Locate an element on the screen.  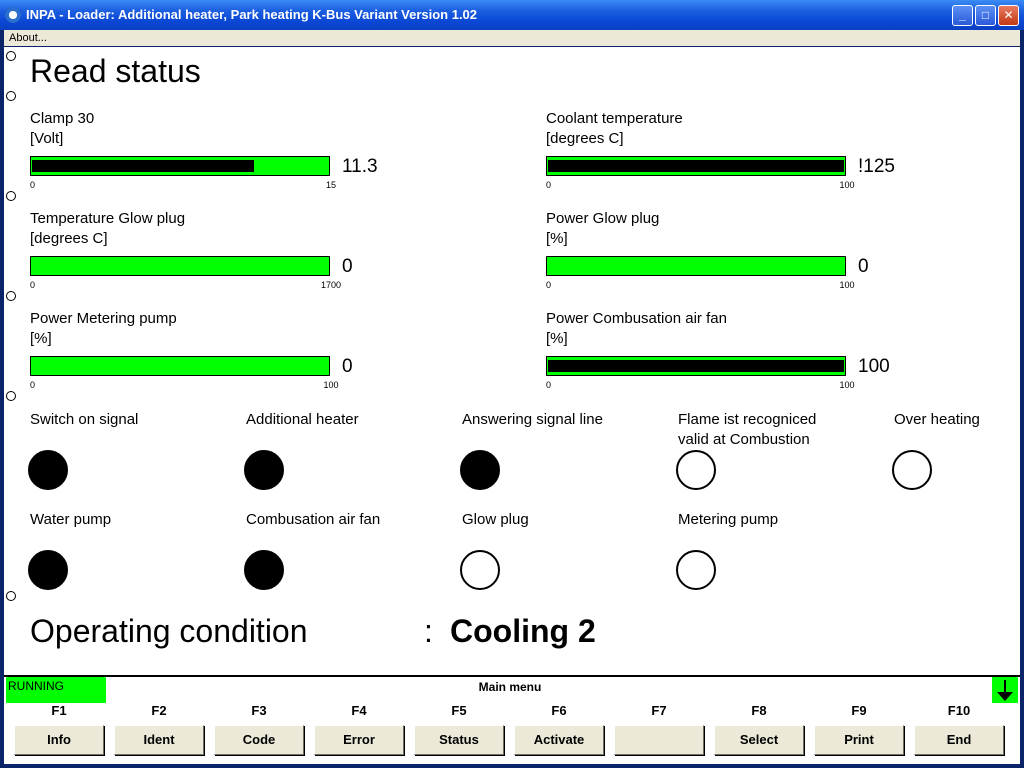
function-key-button: Info is located at coordinates (59, 740).